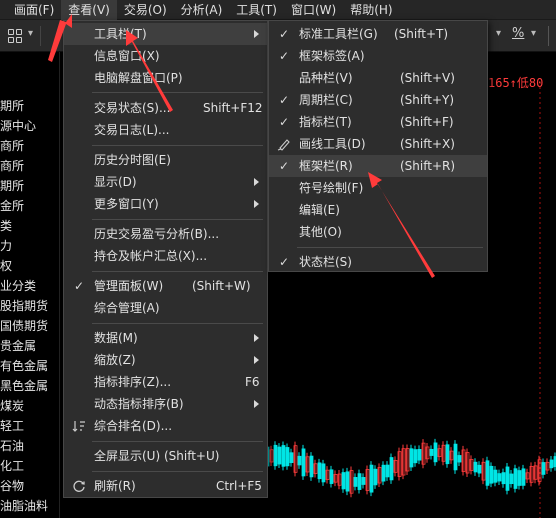  What do you see at coordinates (165, 108) in the screenshot?
I see `menu-item-trade-status: 交易状态(S)... Shift+F12` at bounding box center [165, 108].